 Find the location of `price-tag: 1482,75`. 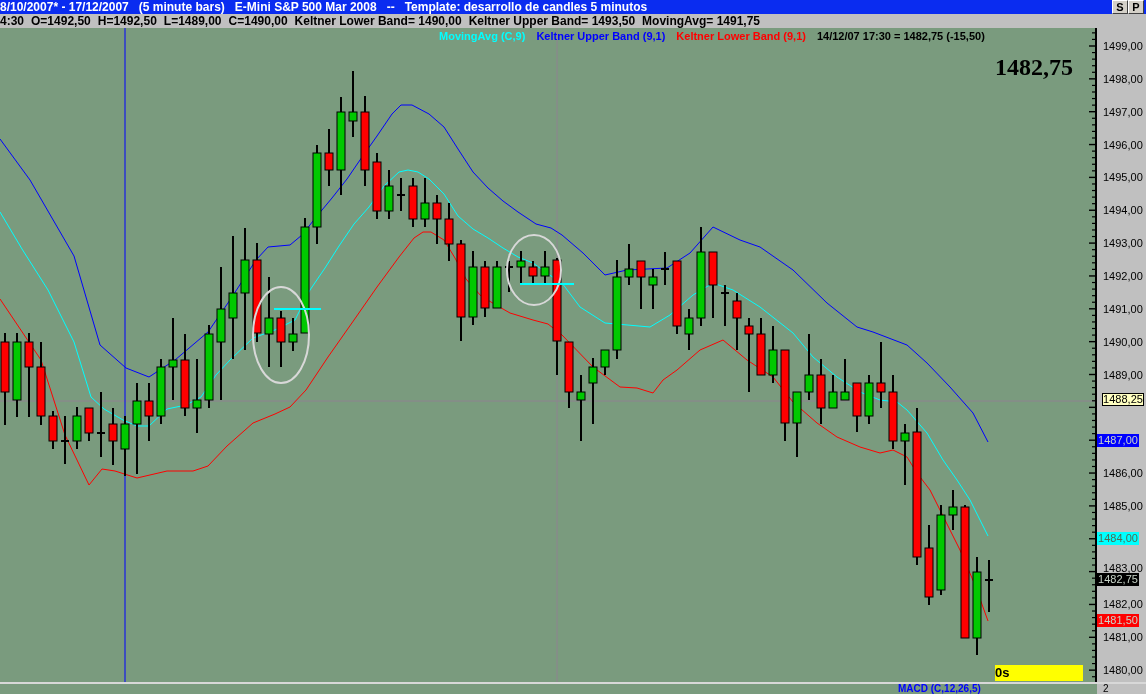

price-tag: 1482,75 is located at coordinates (1118, 580).